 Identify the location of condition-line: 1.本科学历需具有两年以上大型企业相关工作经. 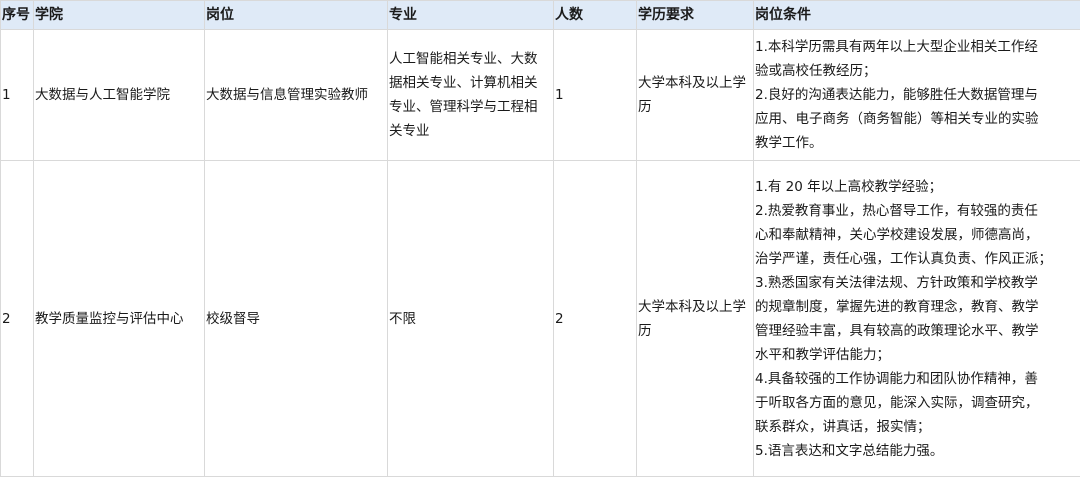
(896, 47).